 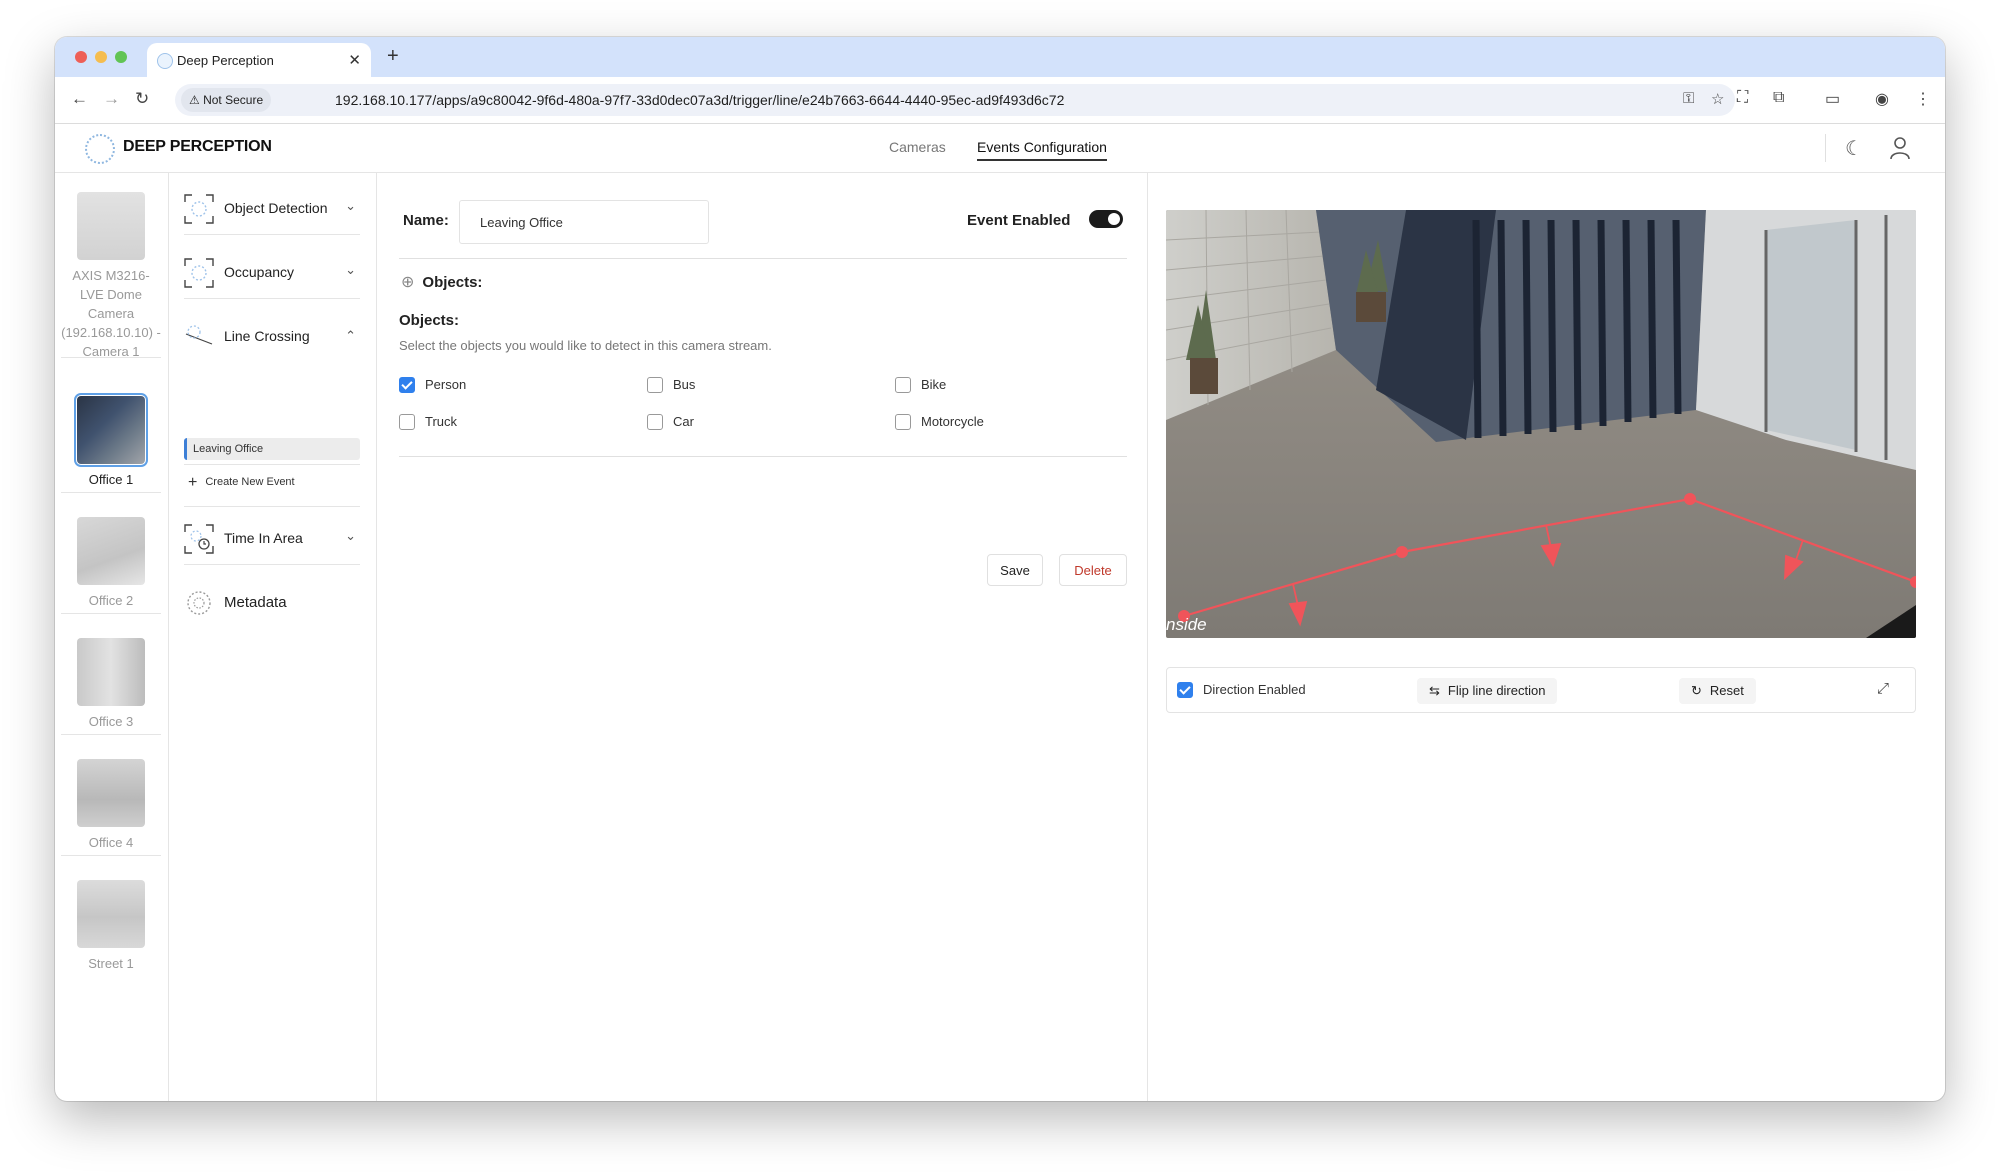 I want to click on camera-item-office-1: Office 1, so click(x=111, y=443).